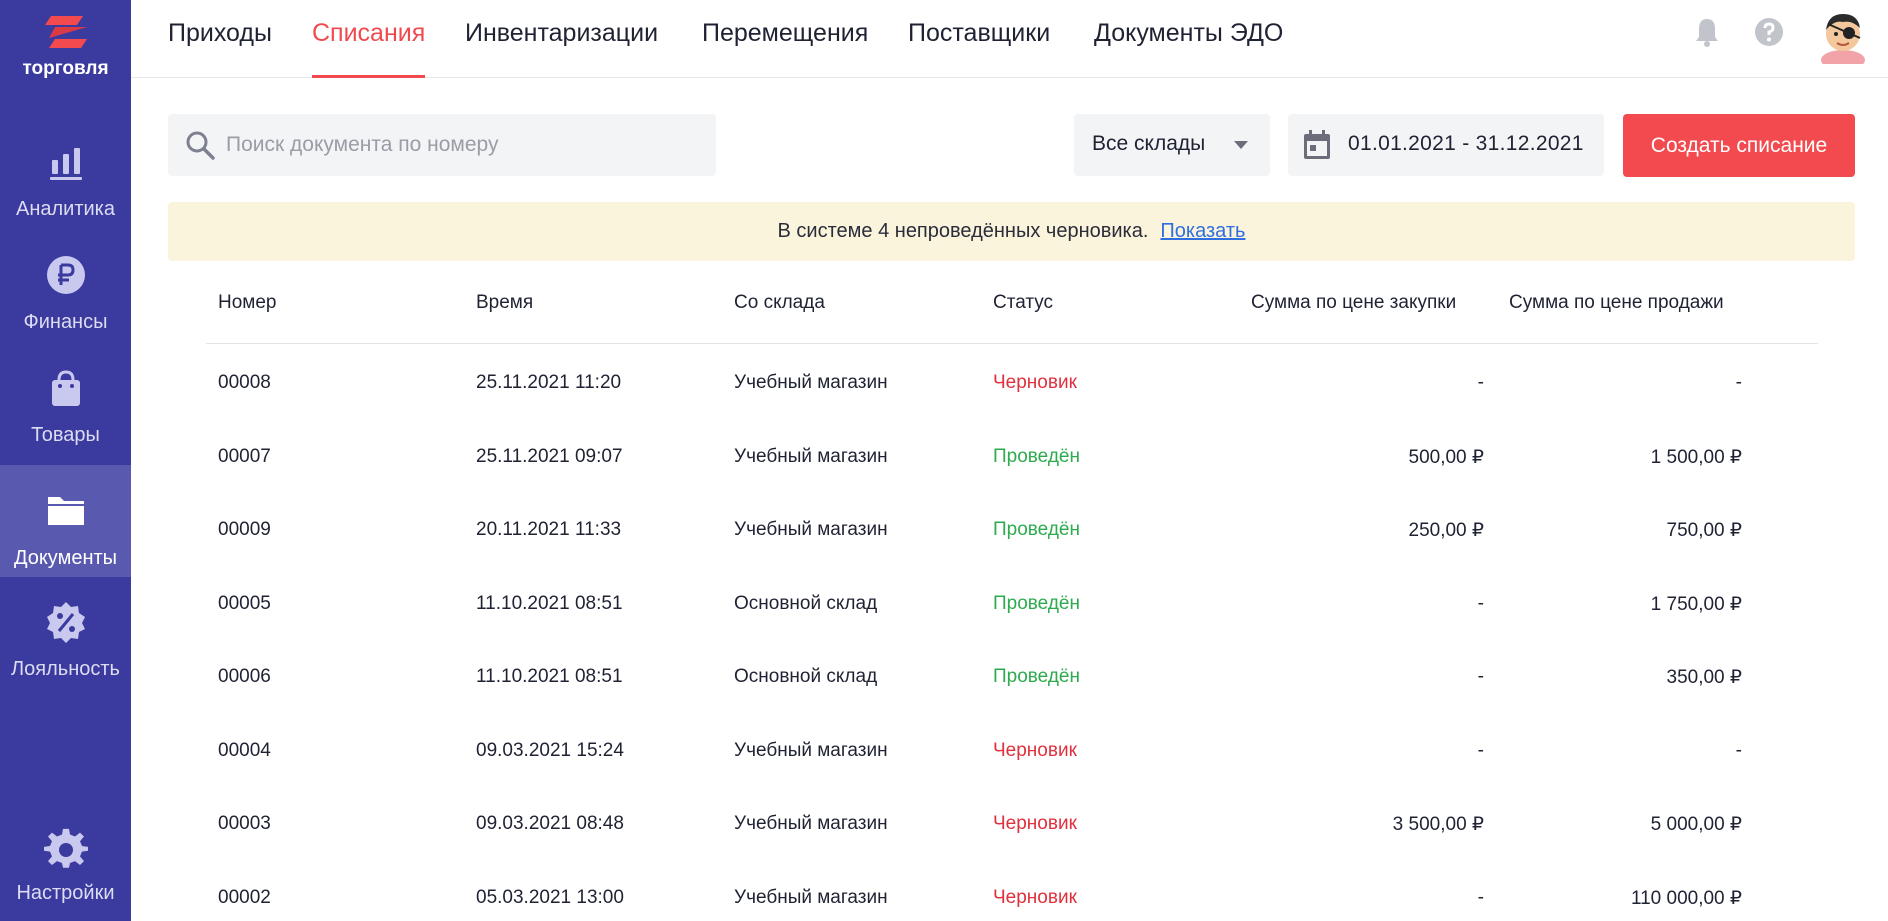  I want to click on column-header-status: Статус, so click(1023, 303).